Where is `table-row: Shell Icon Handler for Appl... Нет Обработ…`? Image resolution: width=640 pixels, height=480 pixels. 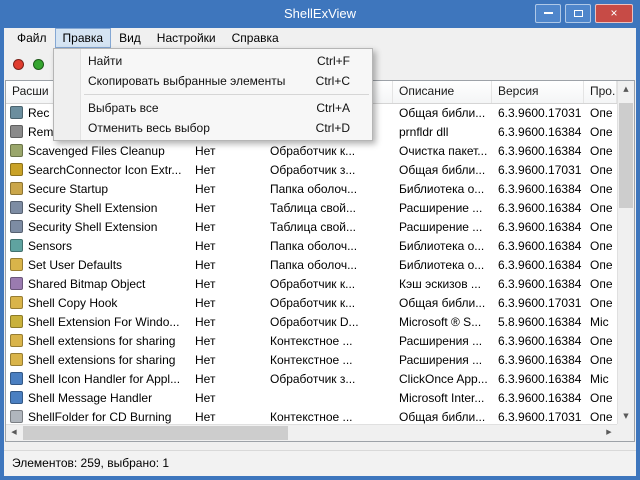
table-row: Shell Icon Handler for Appl... Нет Обработ… is located at coordinates (311, 378).